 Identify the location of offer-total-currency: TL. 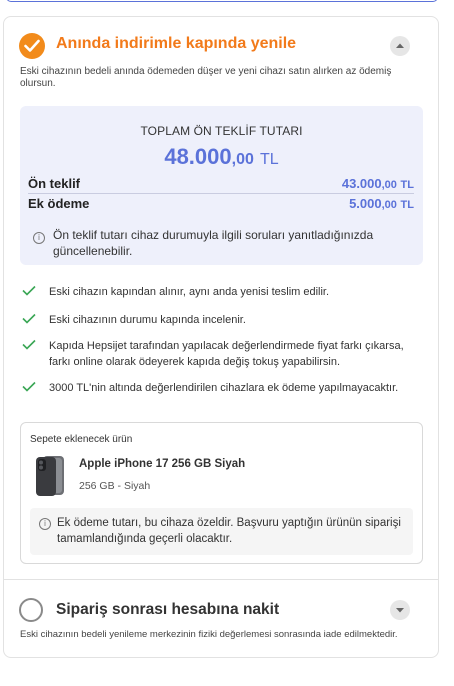
(269, 159).